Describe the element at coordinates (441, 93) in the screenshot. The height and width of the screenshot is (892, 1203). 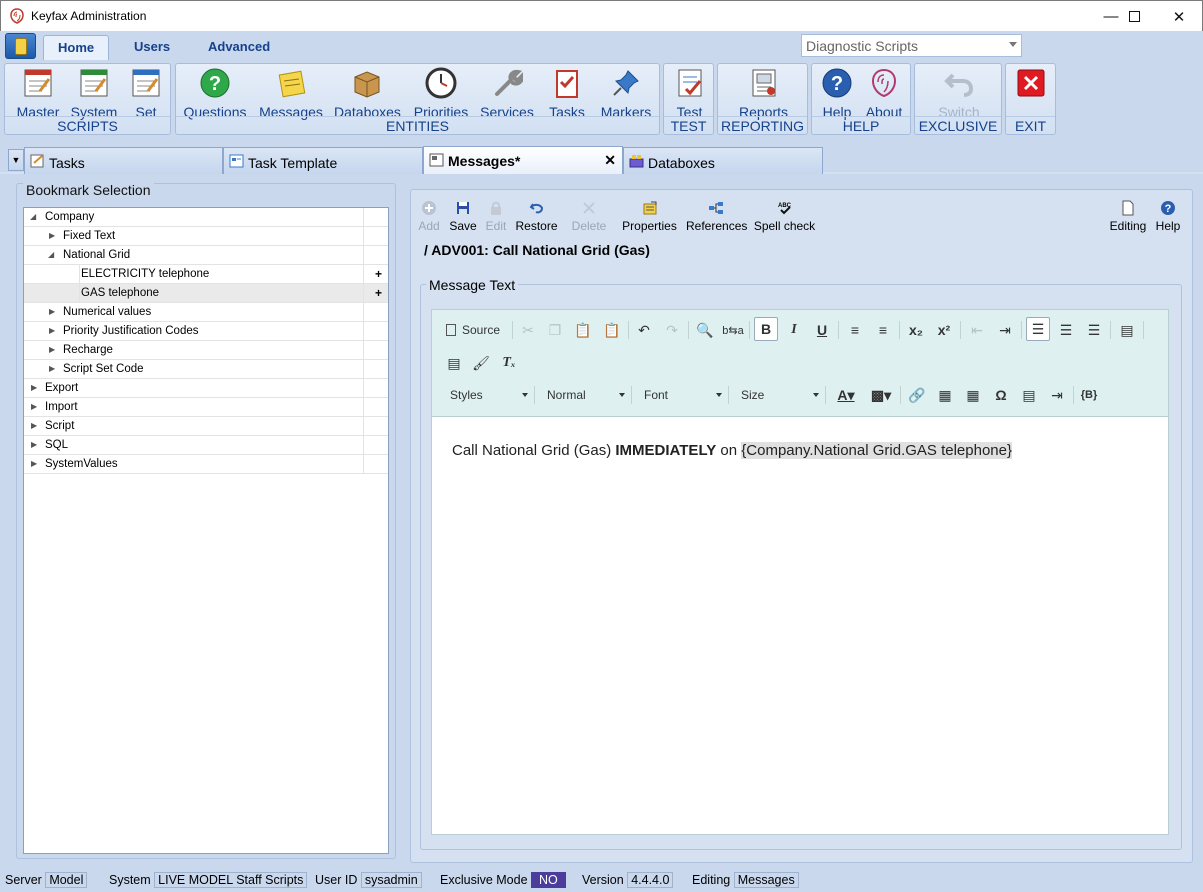
I see `priorities-button: Priorities` at that location.